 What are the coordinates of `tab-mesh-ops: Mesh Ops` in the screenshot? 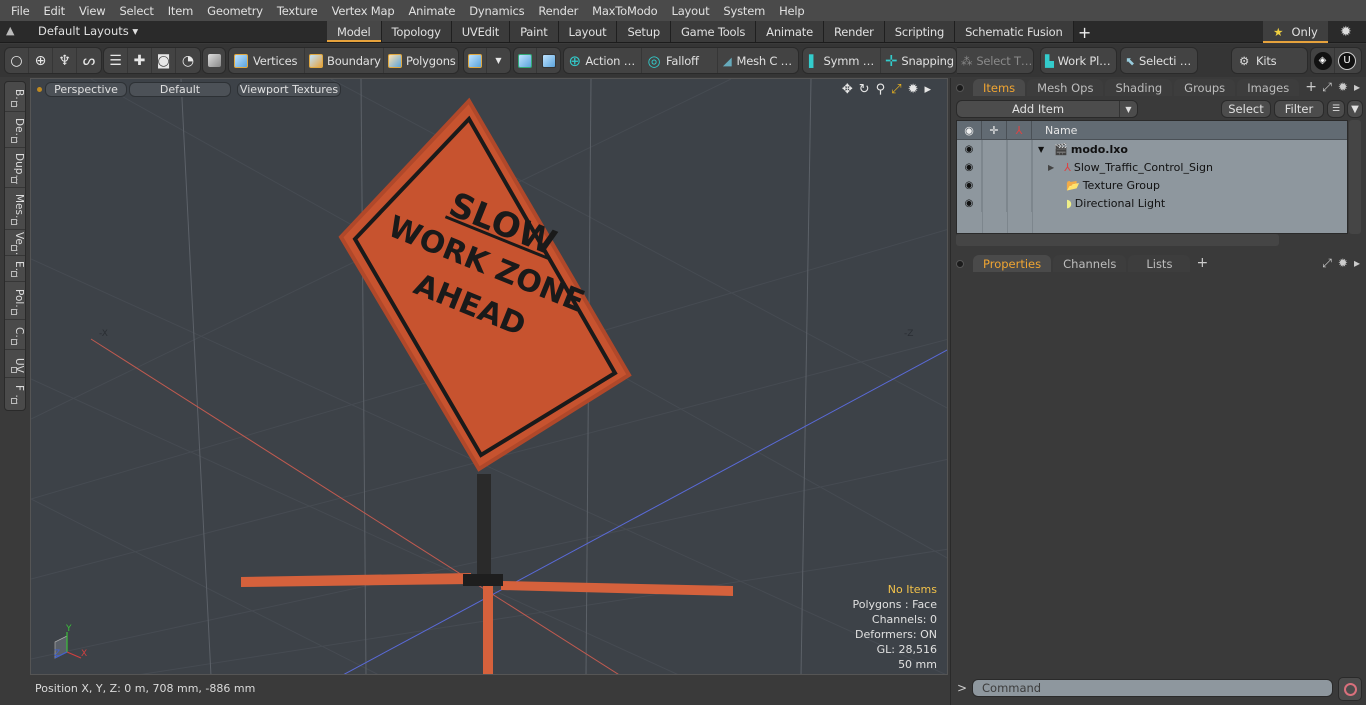 It's located at (1065, 87).